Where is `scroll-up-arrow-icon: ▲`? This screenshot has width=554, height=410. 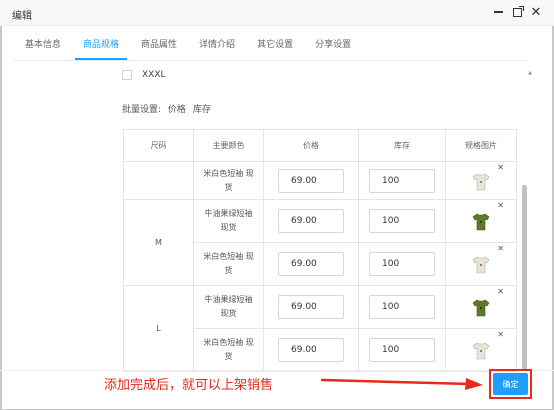 scroll-up-arrow-icon: ▲ is located at coordinates (530, 73).